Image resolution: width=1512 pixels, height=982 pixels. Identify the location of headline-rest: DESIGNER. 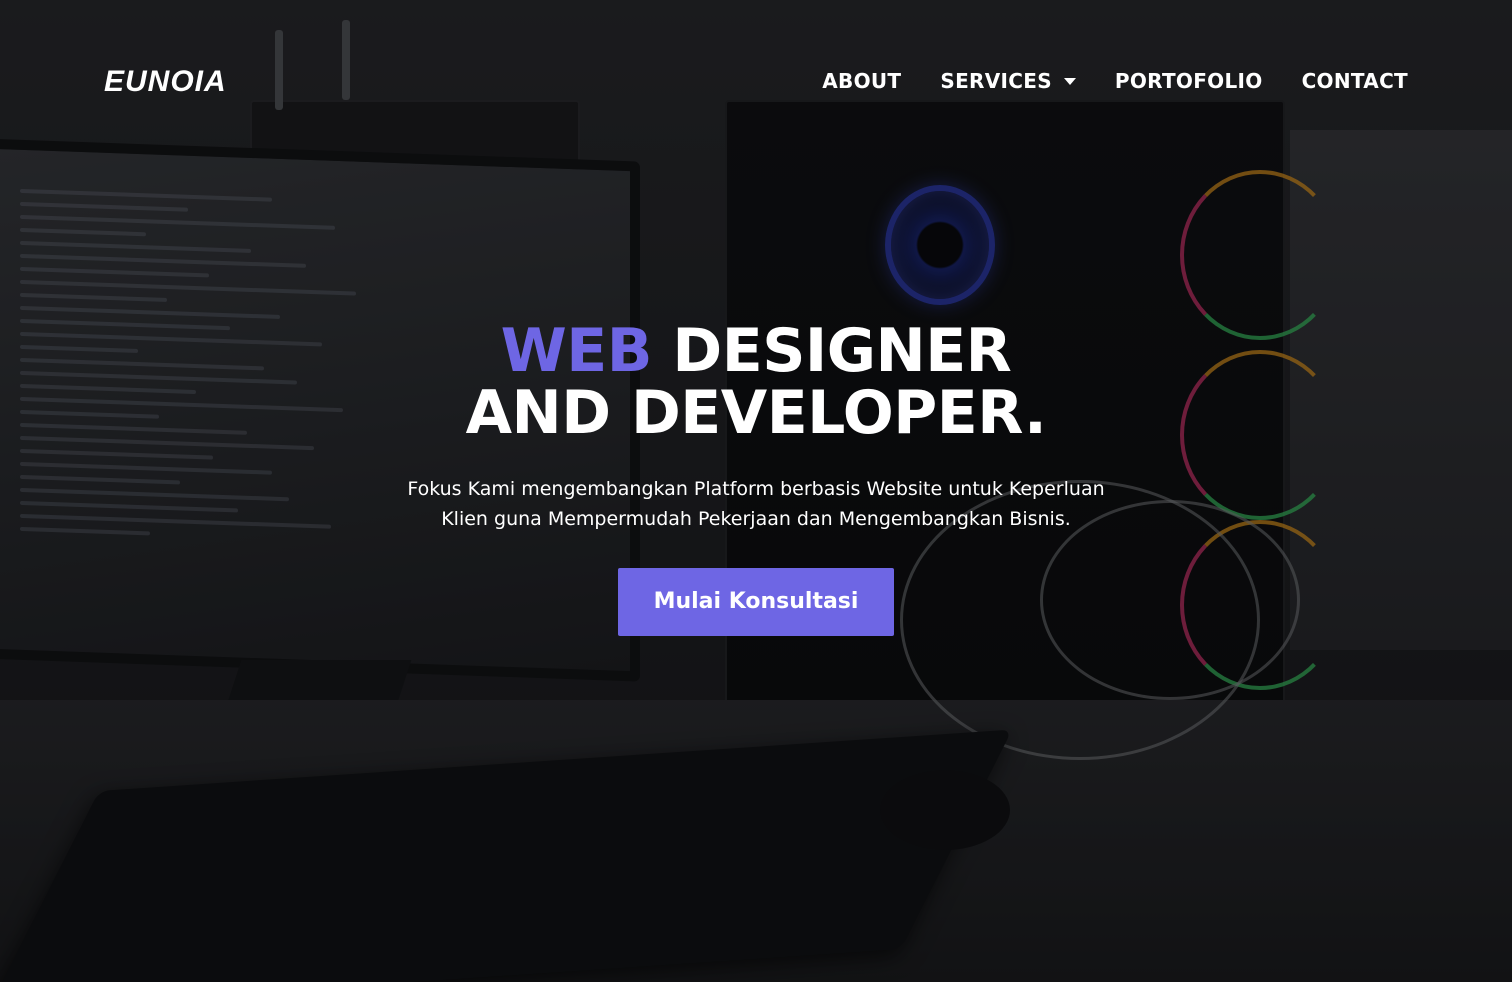
(842, 351).